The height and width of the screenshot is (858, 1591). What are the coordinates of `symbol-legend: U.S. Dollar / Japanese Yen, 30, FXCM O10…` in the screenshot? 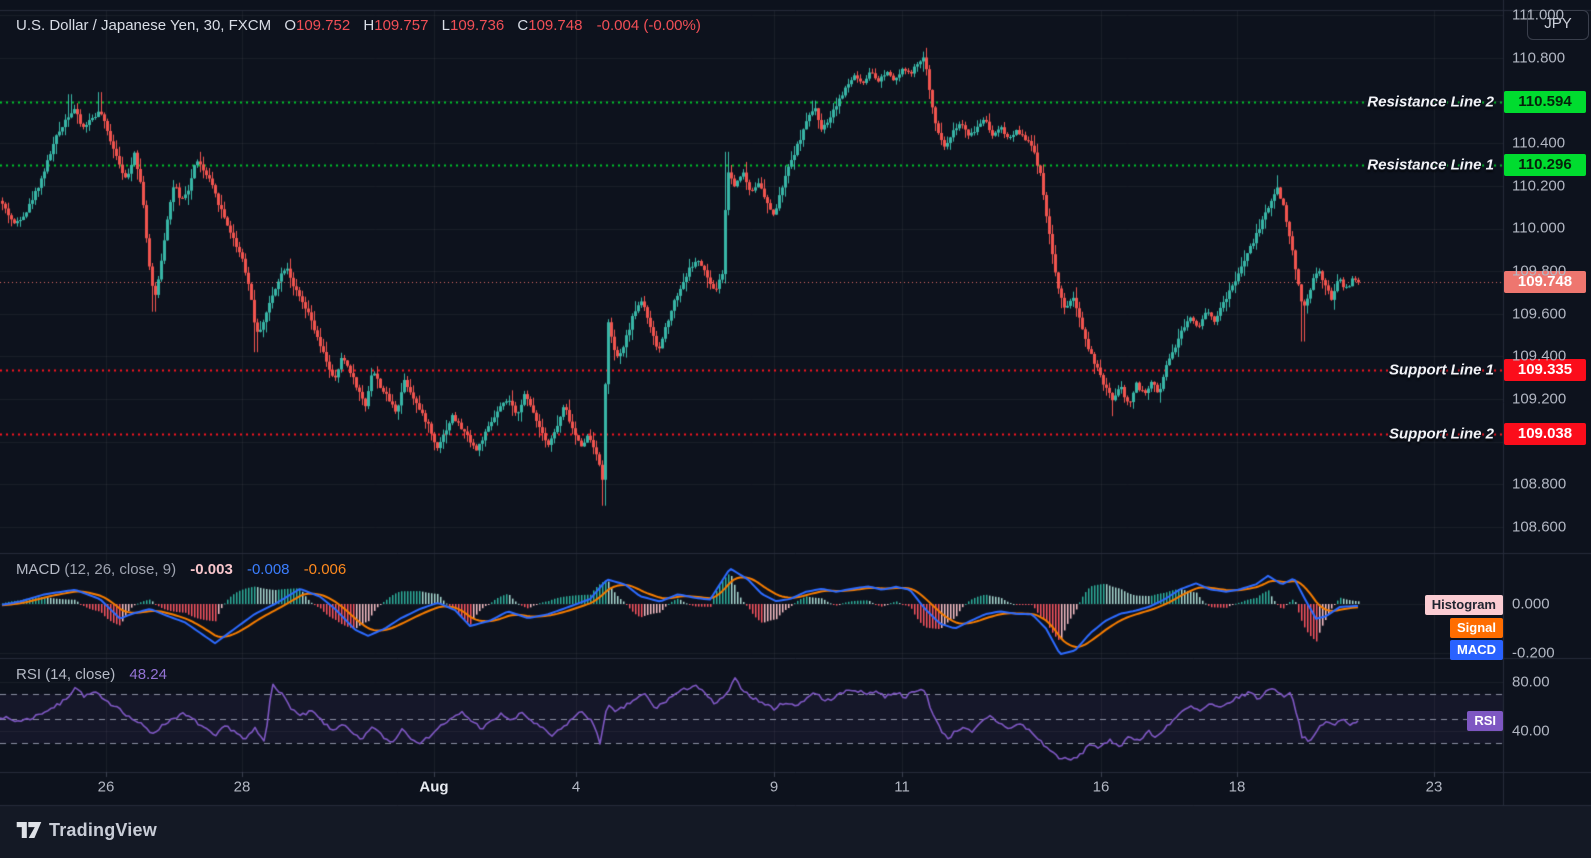 It's located at (358, 25).